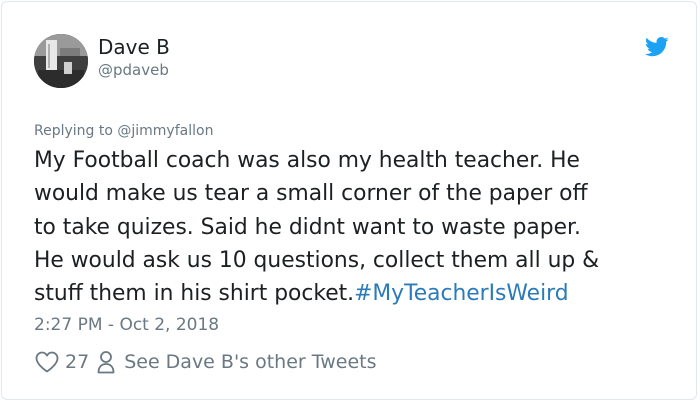 The width and height of the screenshot is (700, 403). Describe the element at coordinates (133, 70) in the screenshot. I see `author-handle: @pdaveb` at that location.